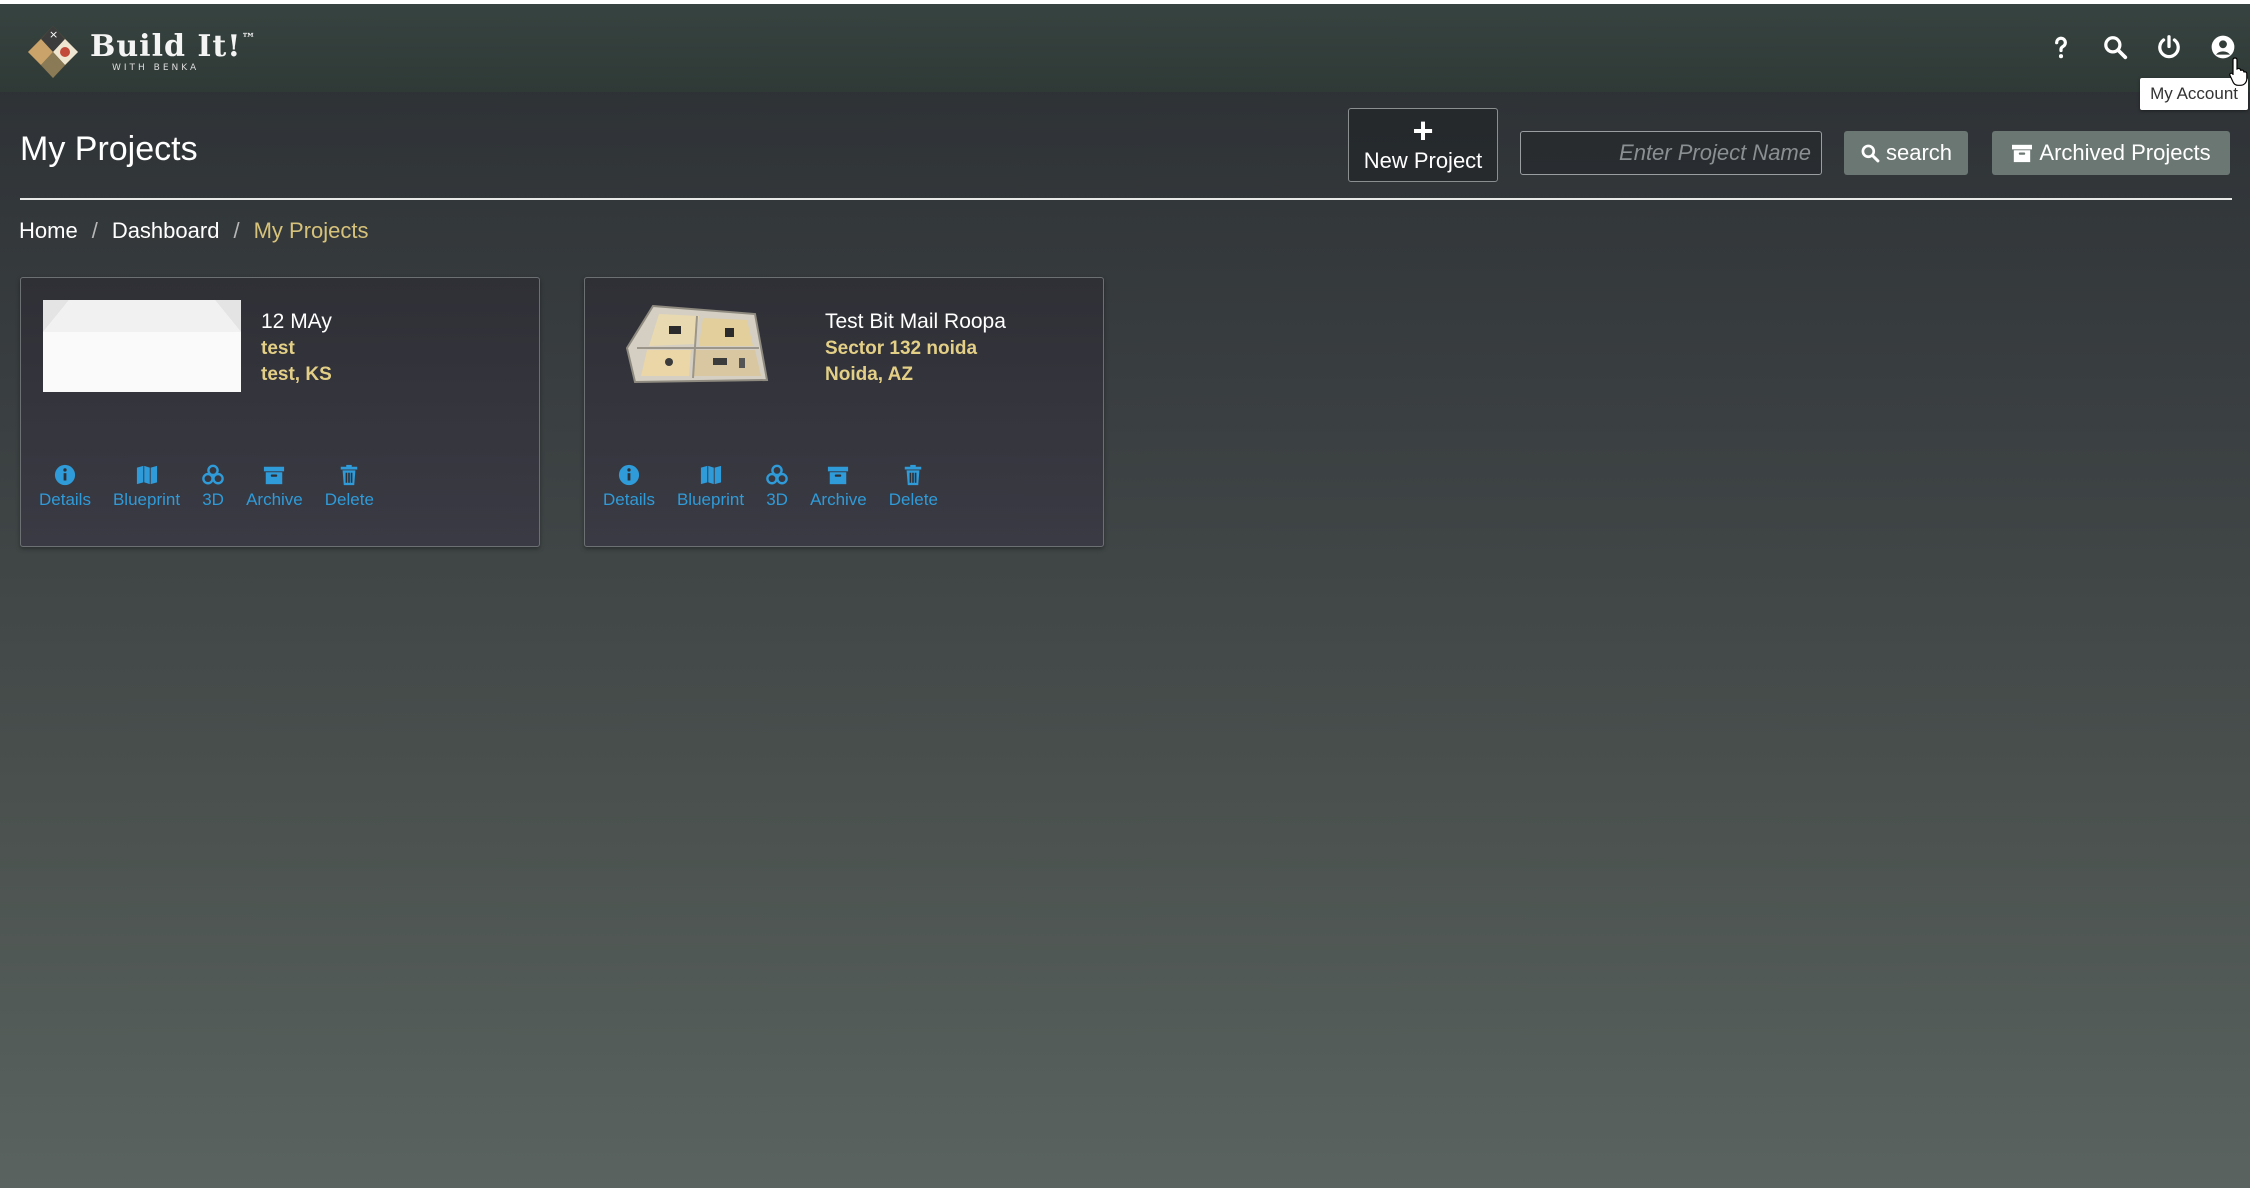 The width and height of the screenshot is (2250, 1188). Describe the element at coordinates (2169, 47) in the screenshot. I see `power-icon` at that location.